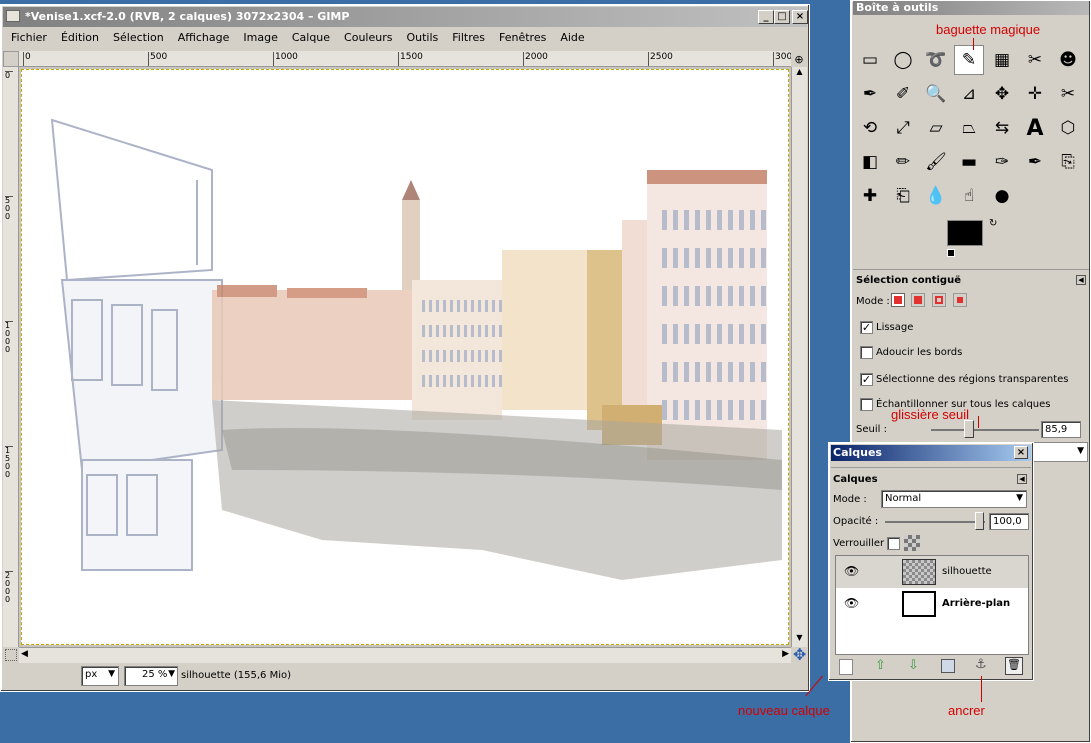  I want to click on threshold-slider-handle, so click(969, 429).